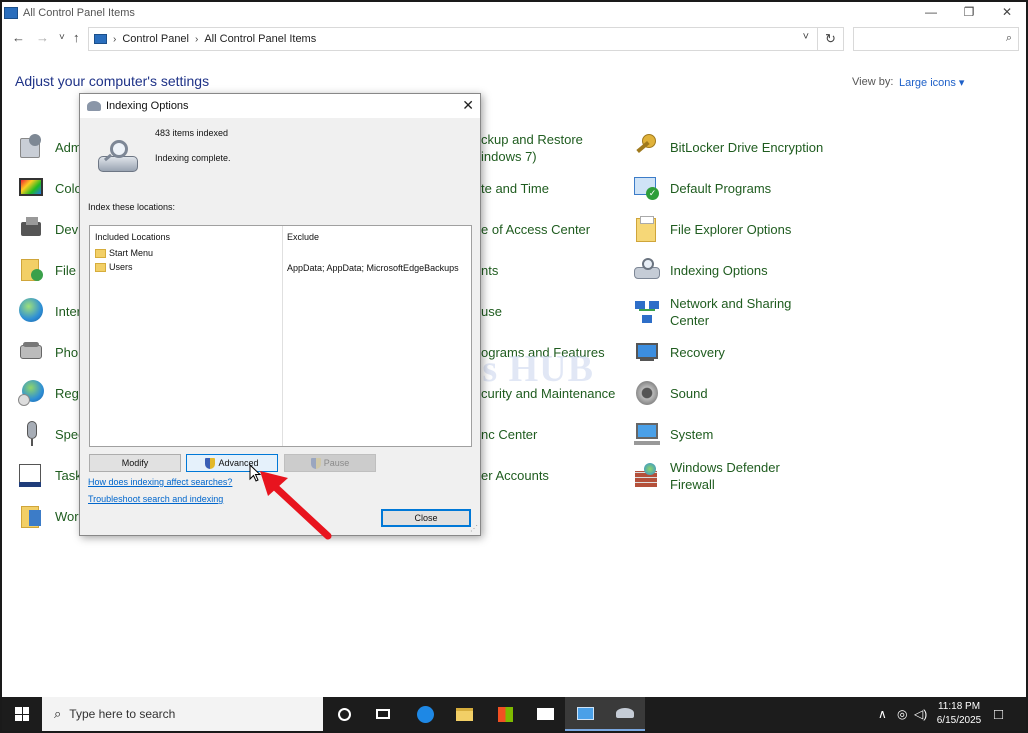 The height and width of the screenshot is (733, 1028). What do you see at coordinates (383, 714) in the screenshot?
I see `task-view-button` at bounding box center [383, 714].